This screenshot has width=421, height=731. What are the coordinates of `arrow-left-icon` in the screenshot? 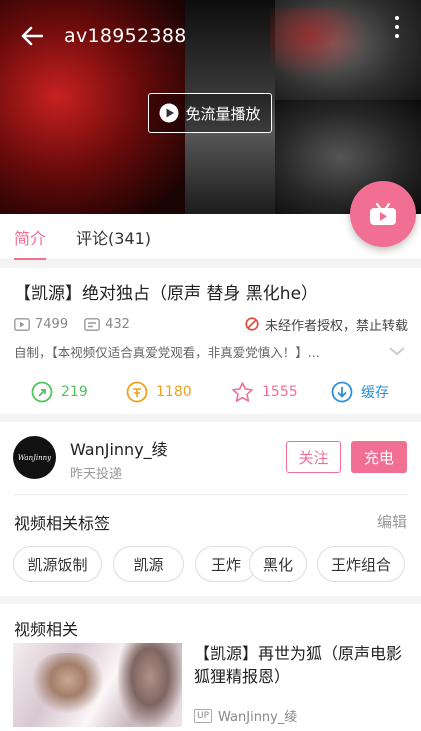 It's located at (32, 36).